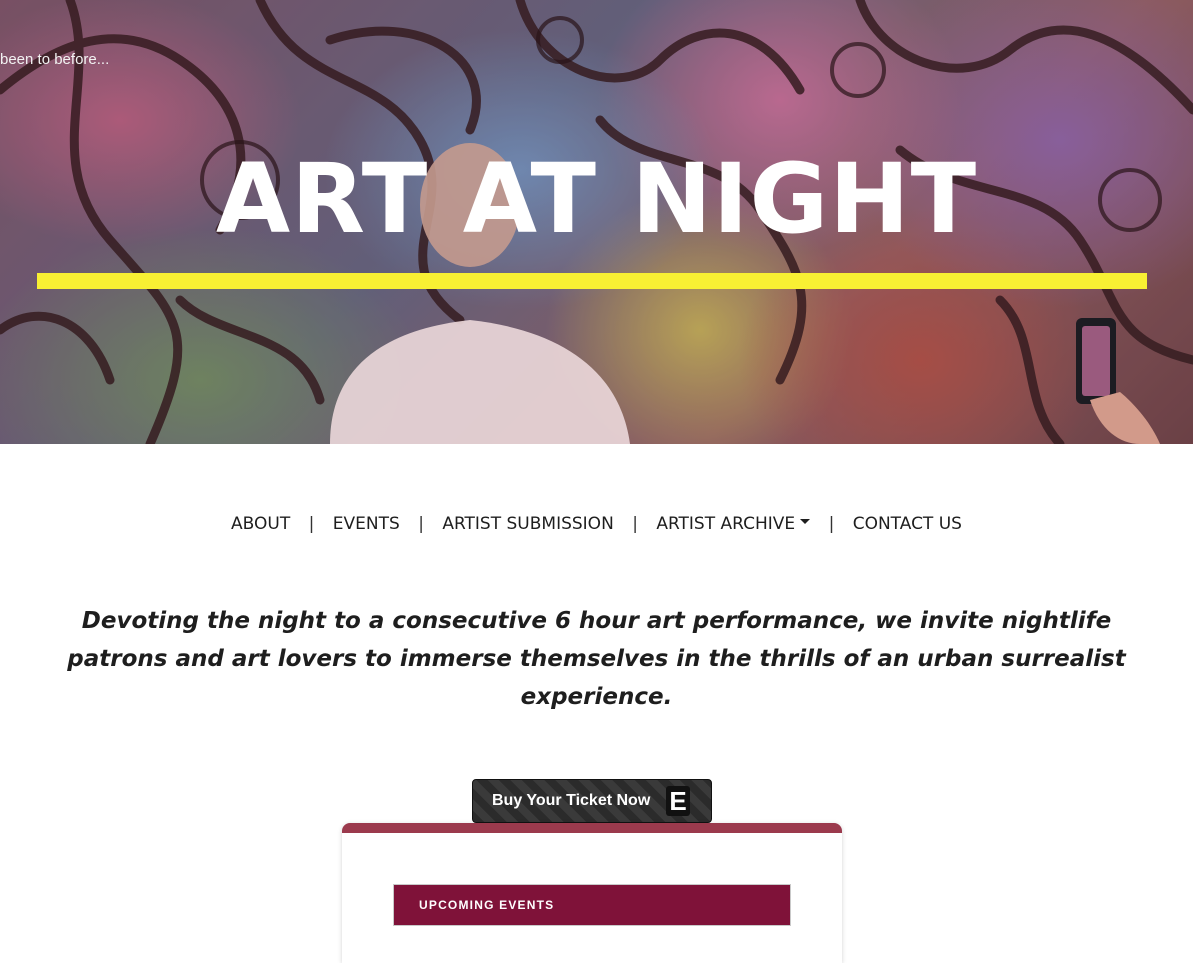 Image resolution: width=1193 pixels, height=963 pixels. Describe the element at coordinates (487, 905) in the screenshot. I see `upcoming-events-title: UPCOMING EVENTS` at that location.